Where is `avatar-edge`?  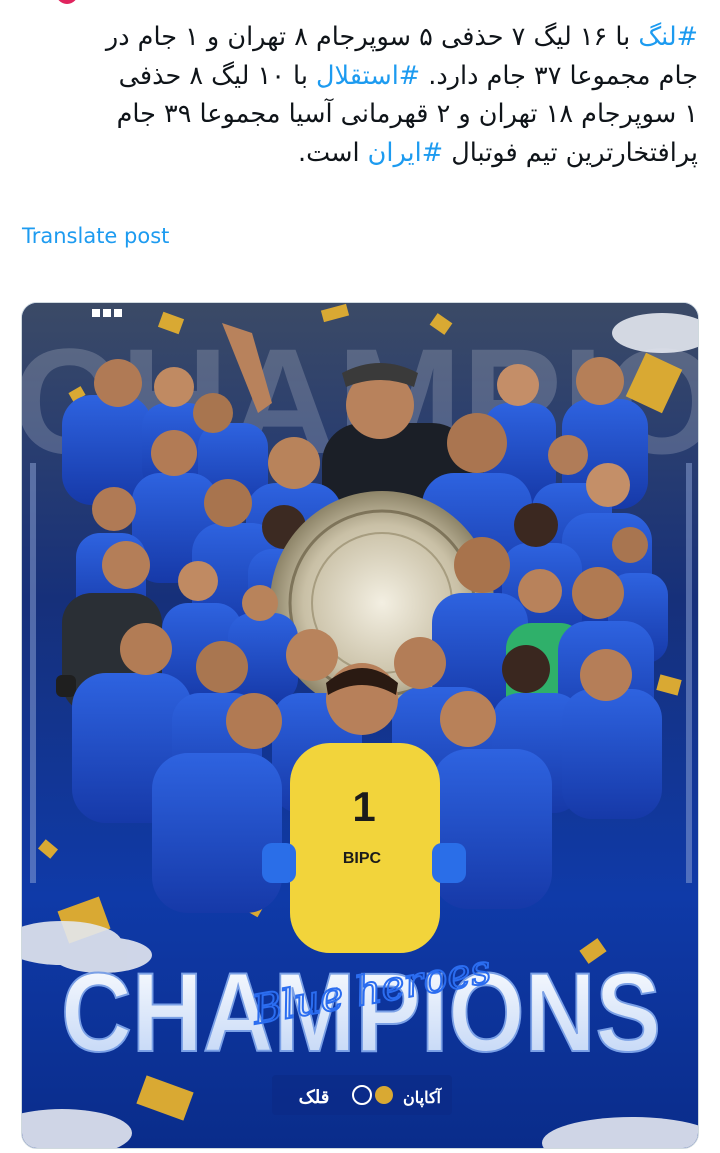 avatar-edge is located at coordinates (67, 2).